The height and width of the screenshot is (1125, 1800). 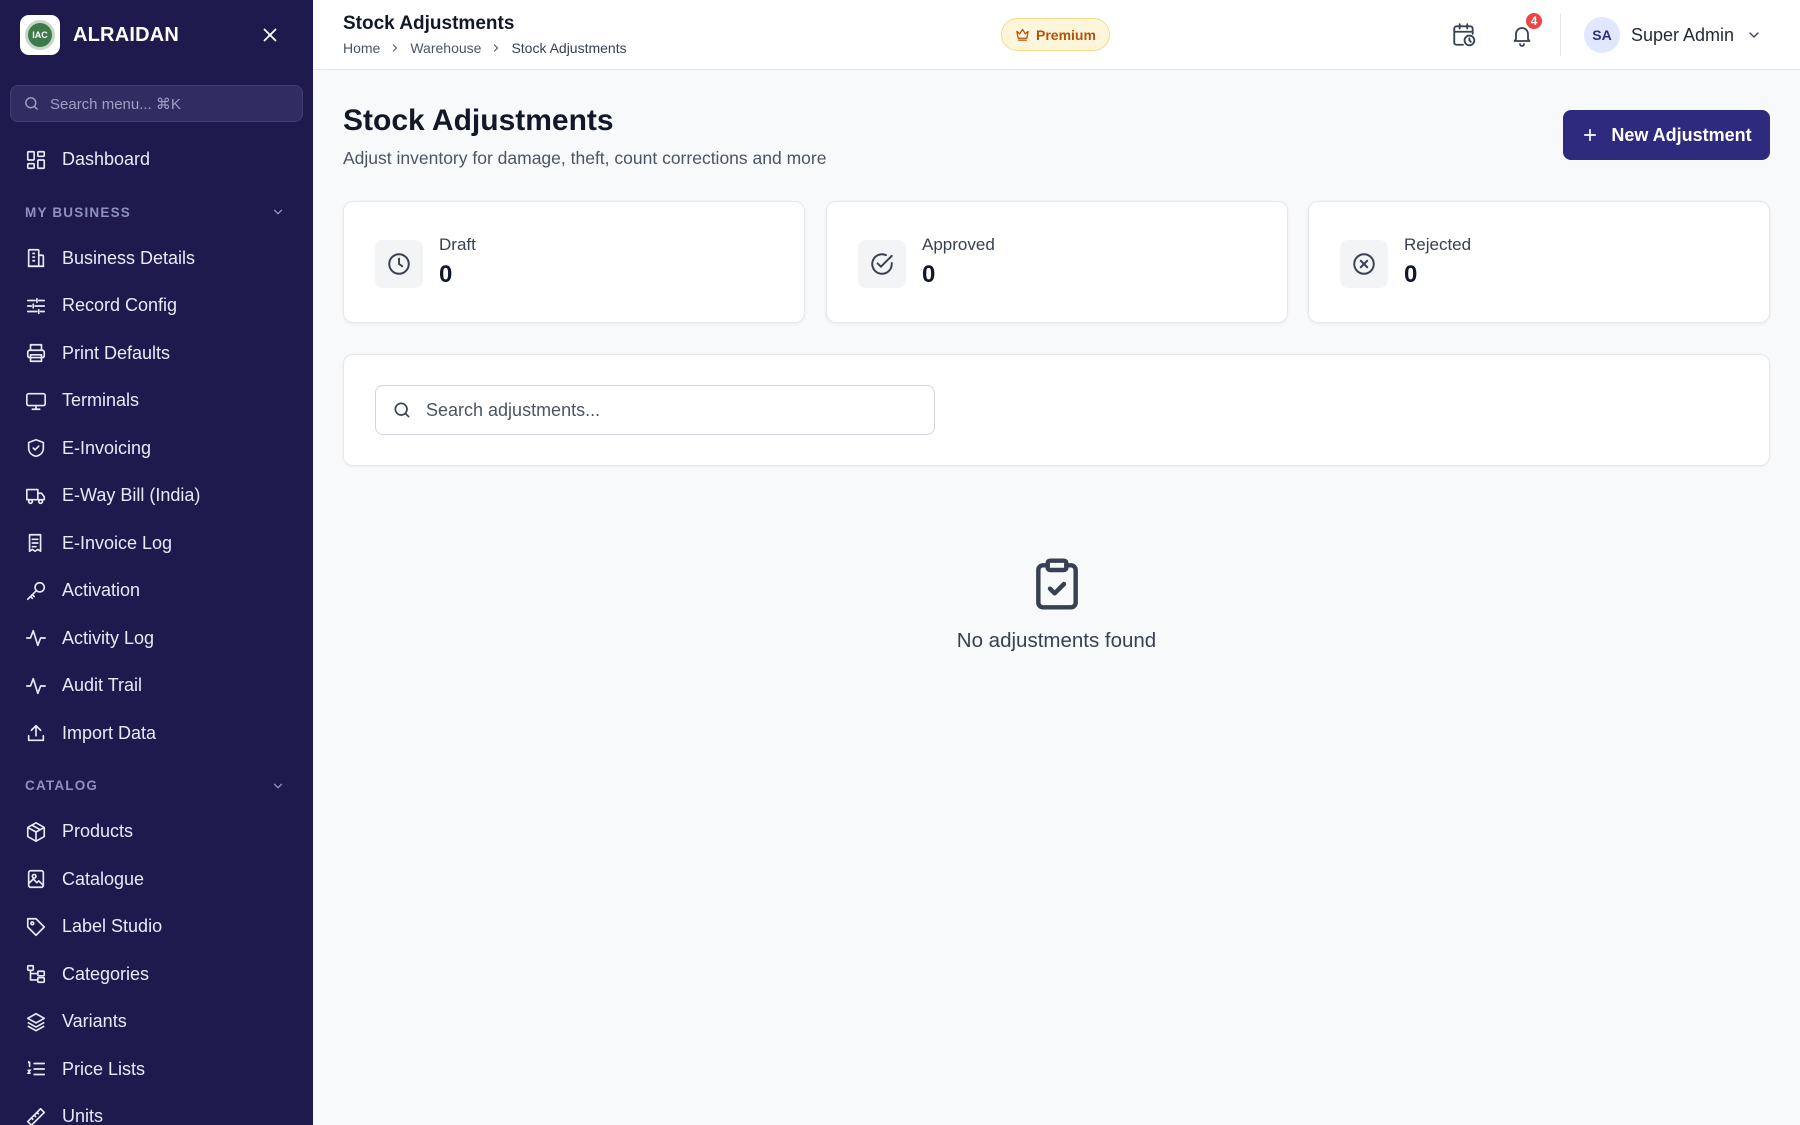 I want to click on ruler-icon, so click(x=36, y=1116).